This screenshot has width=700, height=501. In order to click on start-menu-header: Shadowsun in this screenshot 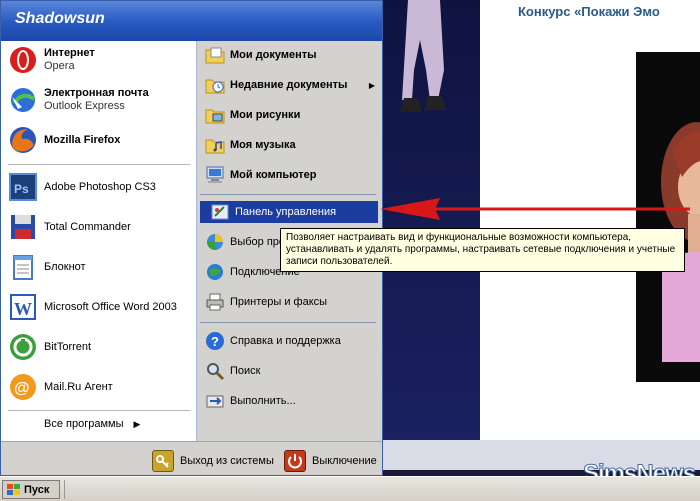, I will do `click(191, 21)`.